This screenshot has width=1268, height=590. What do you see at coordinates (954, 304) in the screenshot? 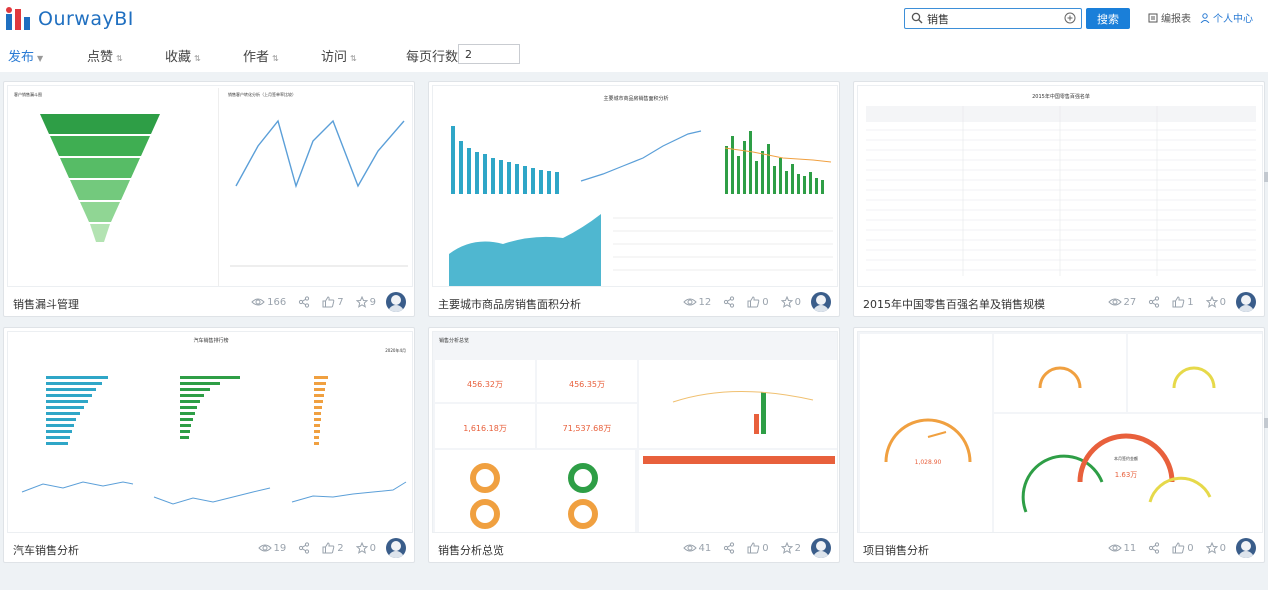
I see `card-title: 2015年中国零售百强名单及销售规模` at bounding box center [954, 304].